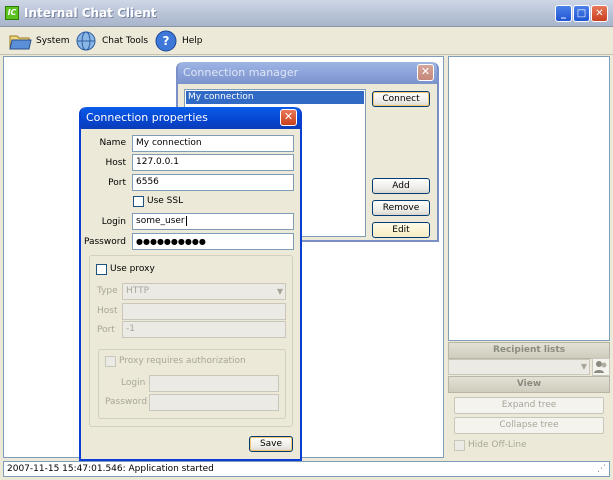 This screenshot has height=480, width=613. What do you see at coordinates (213, 143) in the screenshot?
I see `name-field: My connection` at bounding box center [213, 143].